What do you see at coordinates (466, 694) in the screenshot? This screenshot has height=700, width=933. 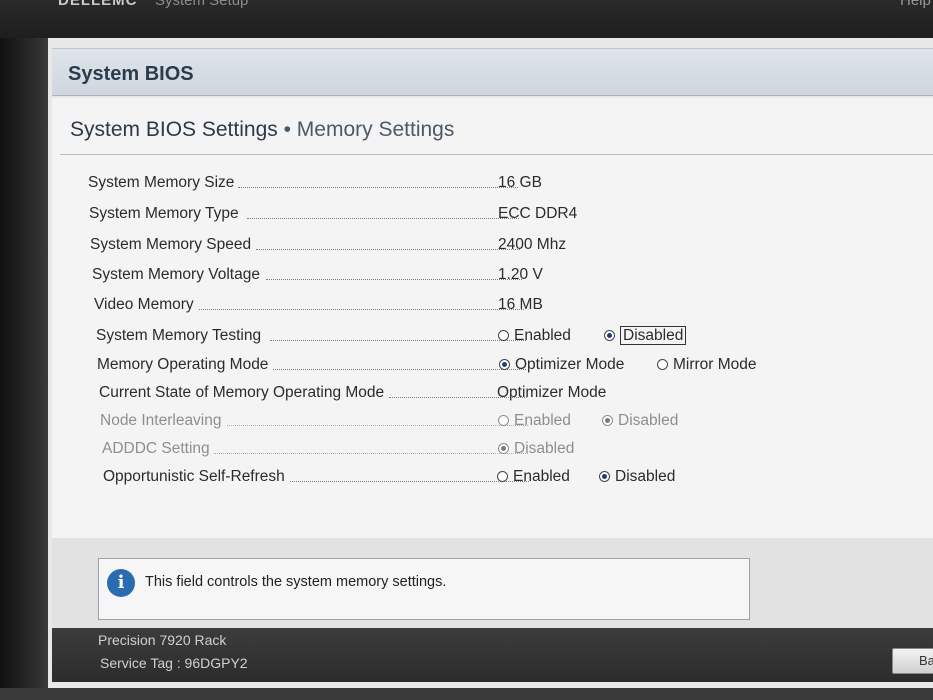 I see `monitor-bottom-edge` at bounding box center [466, 694].